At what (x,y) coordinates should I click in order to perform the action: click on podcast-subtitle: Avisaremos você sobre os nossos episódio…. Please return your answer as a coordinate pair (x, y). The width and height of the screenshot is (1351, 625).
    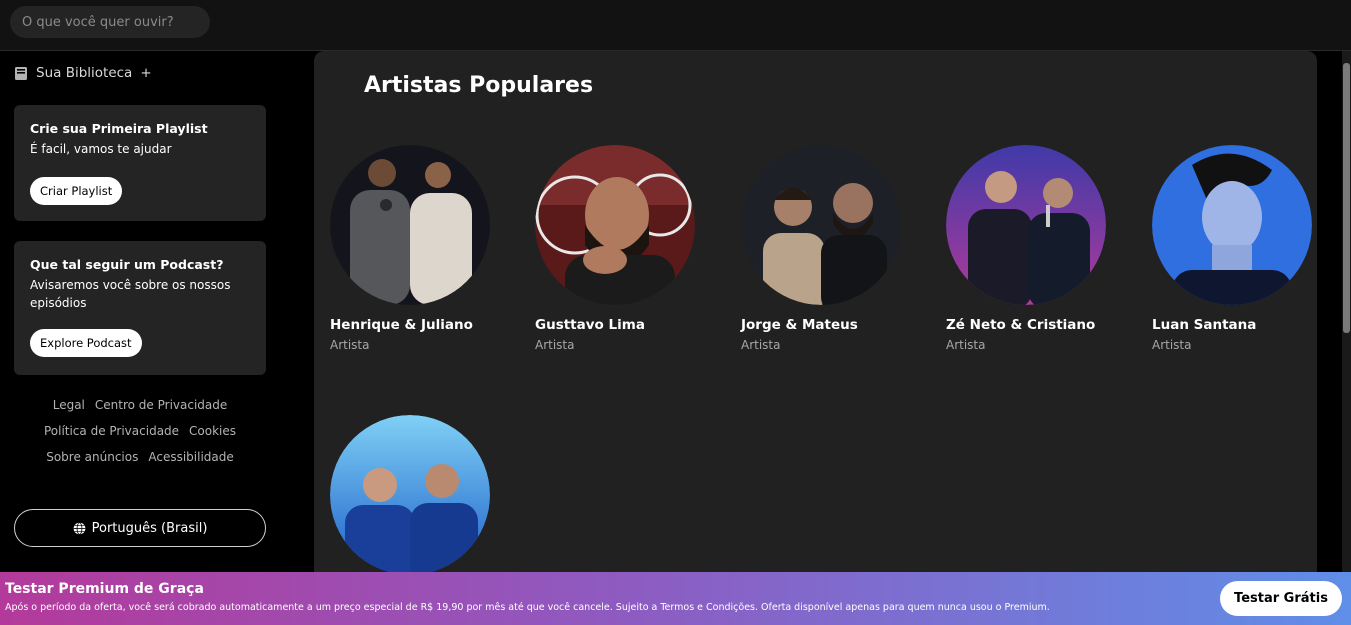
    Looking at the image, I should click on (130, 294).